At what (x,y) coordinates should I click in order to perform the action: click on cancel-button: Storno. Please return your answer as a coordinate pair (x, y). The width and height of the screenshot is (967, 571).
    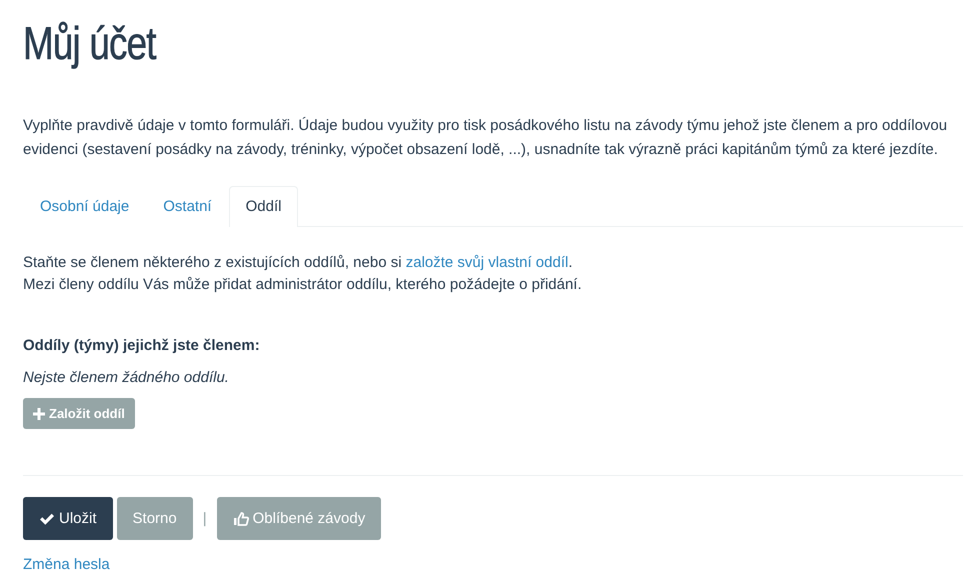
    Looking at the image, I should click on (154, 518).